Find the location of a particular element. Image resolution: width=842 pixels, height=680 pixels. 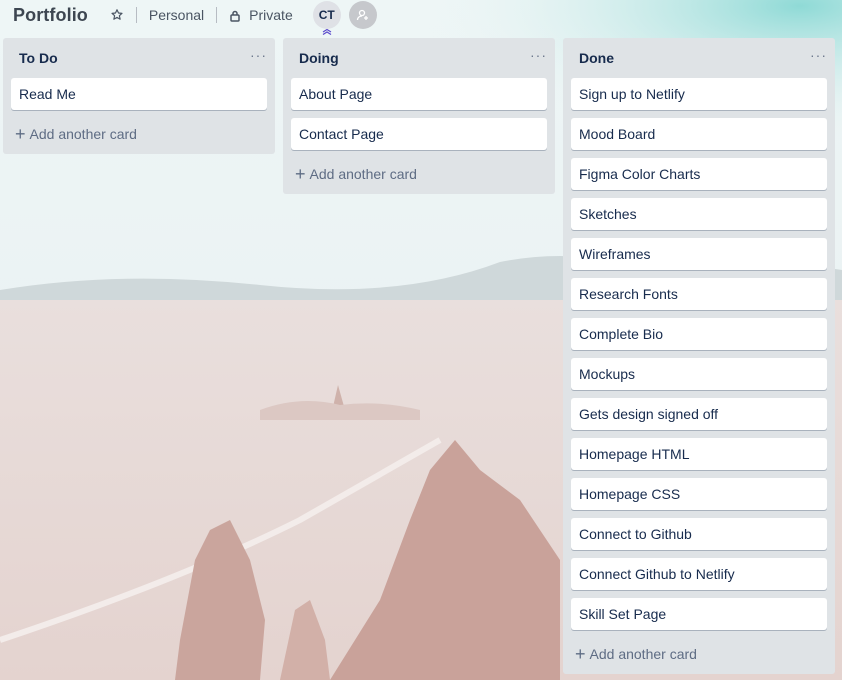

admin-chevron-icon is located at coordinates (327, 30).